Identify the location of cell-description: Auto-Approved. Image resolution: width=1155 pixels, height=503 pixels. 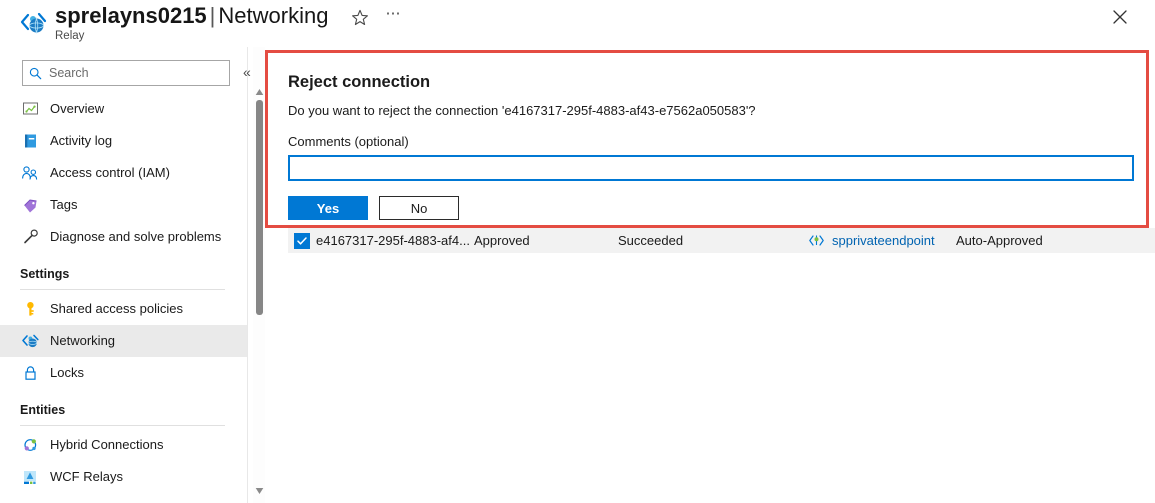
(999, 240).